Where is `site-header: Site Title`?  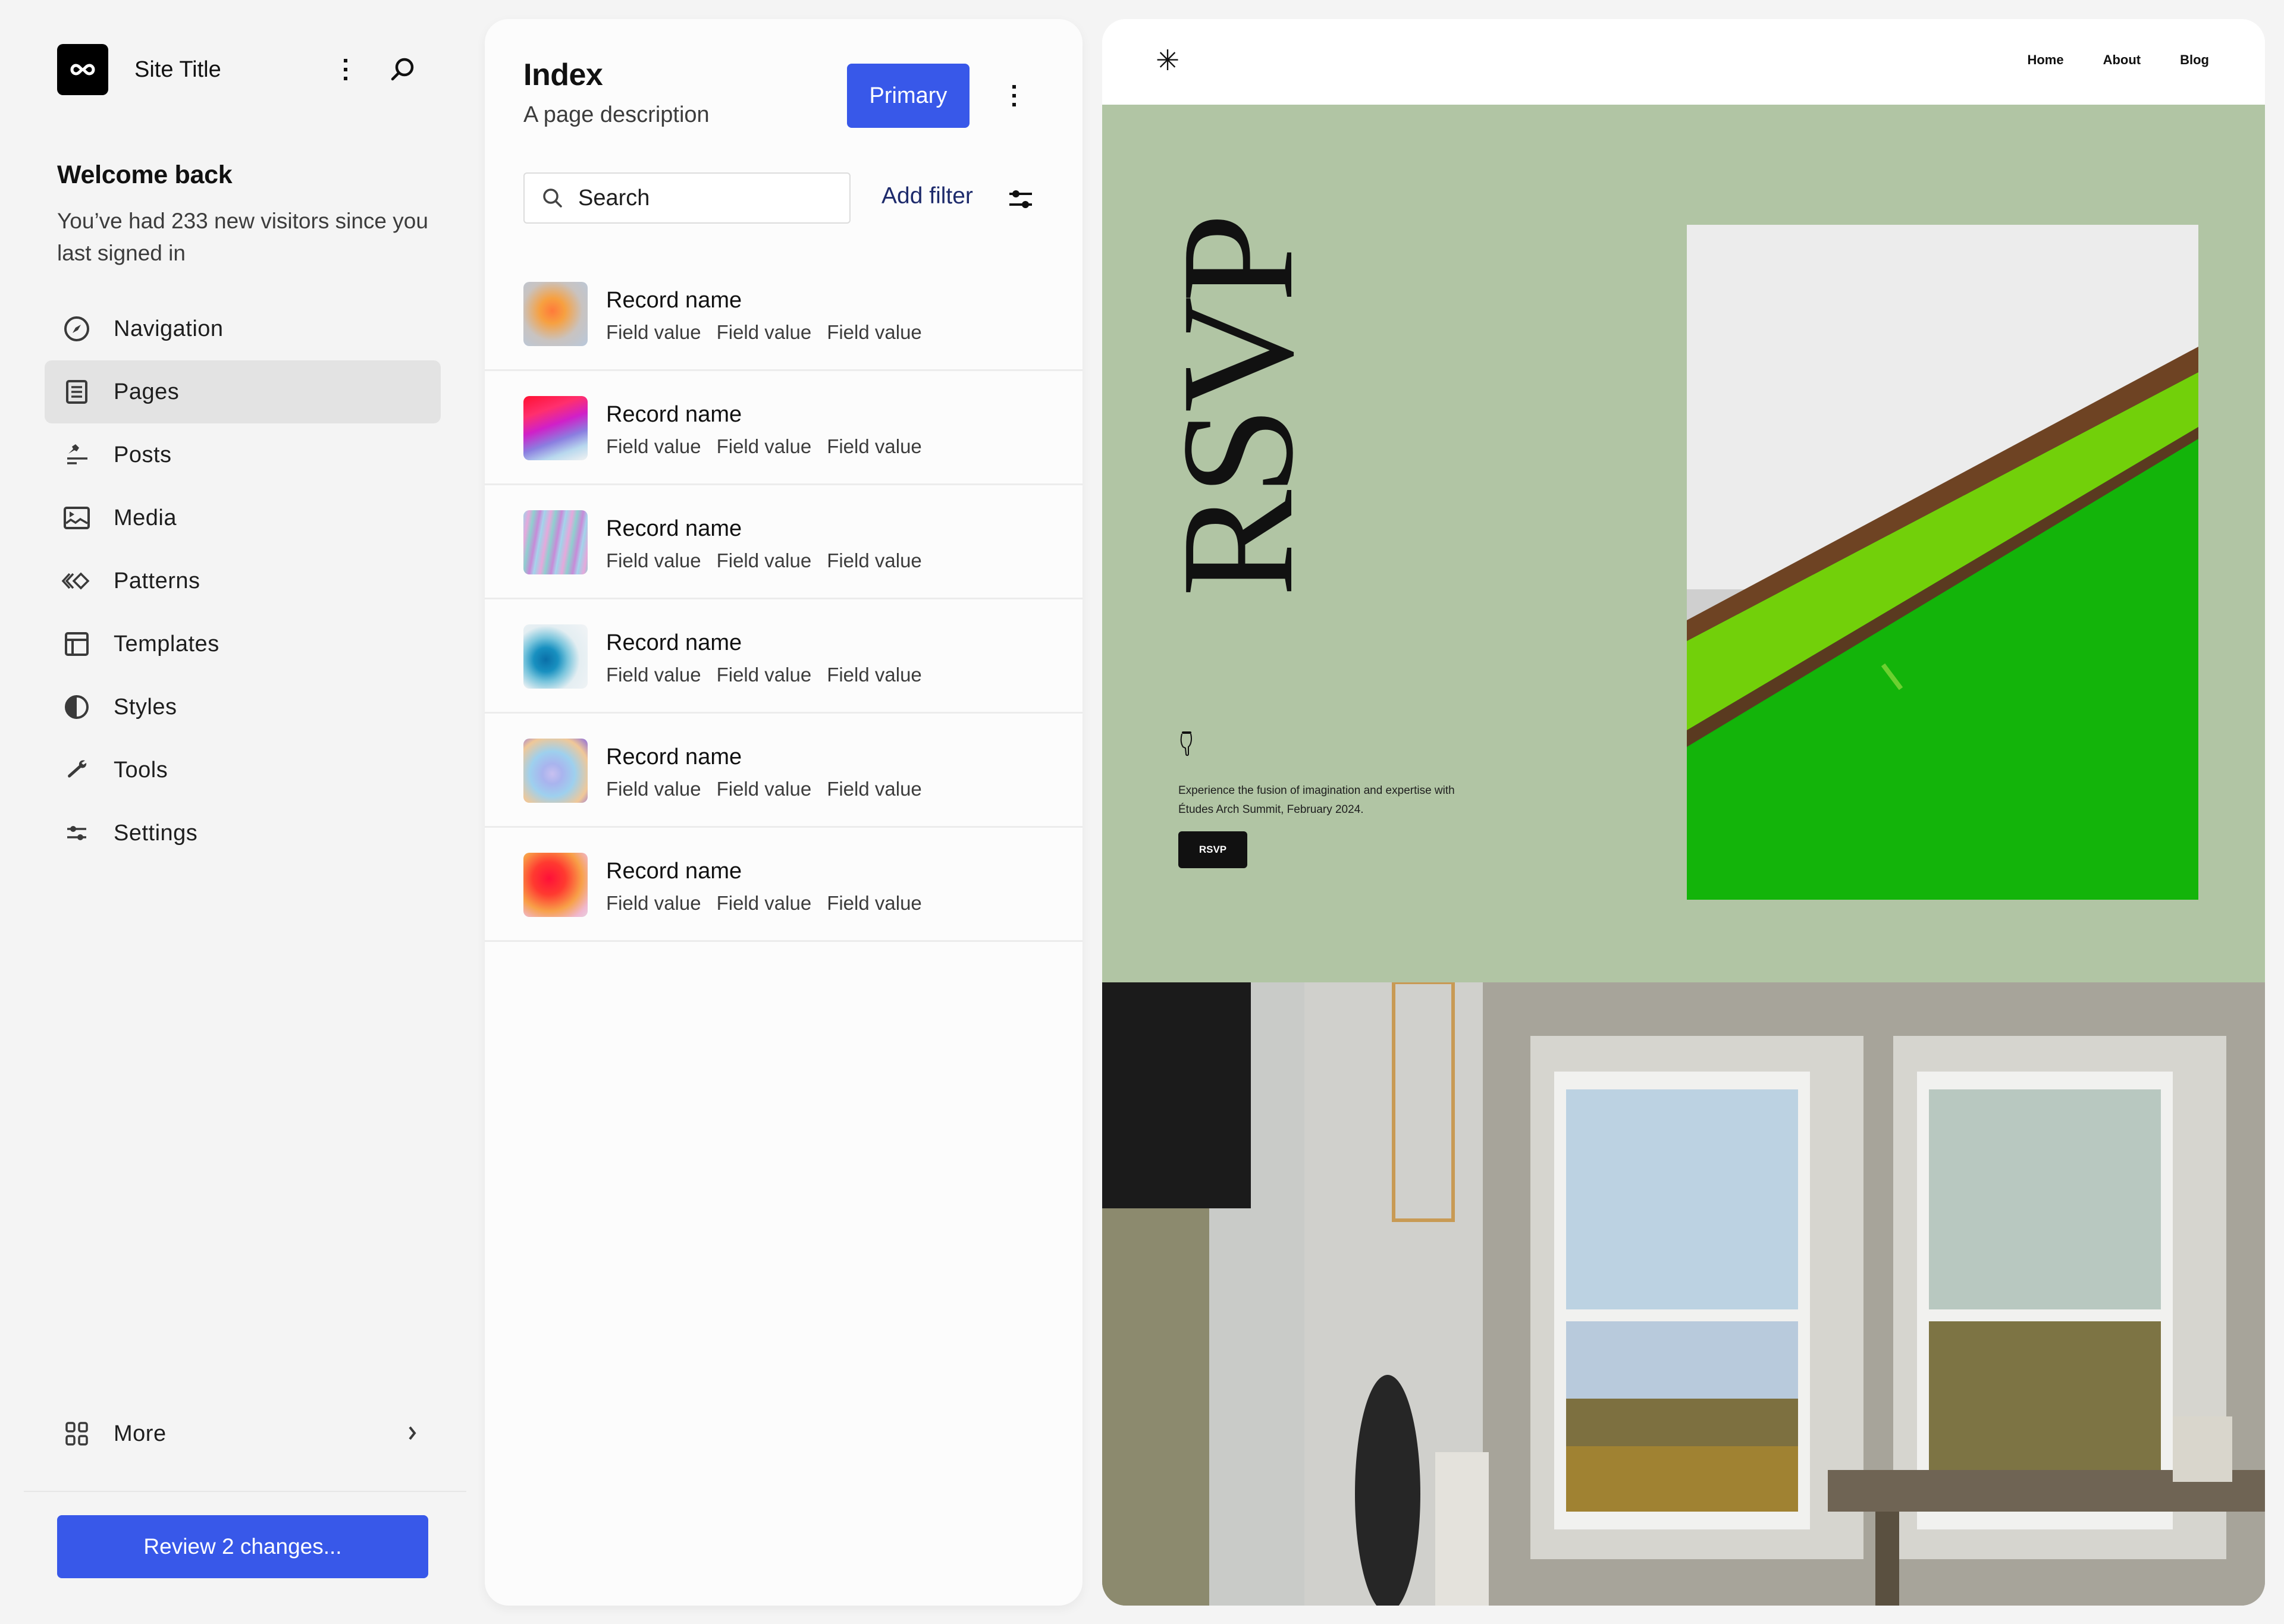
site-header: Site Title is located at coordinates (242, 69).